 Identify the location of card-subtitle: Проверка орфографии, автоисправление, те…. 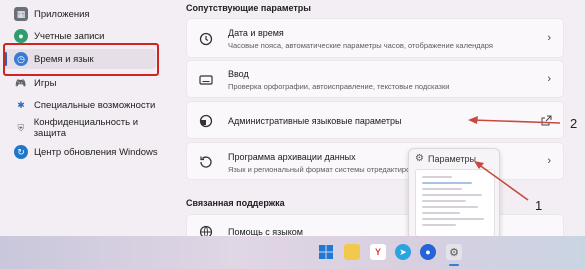
(339, 86).